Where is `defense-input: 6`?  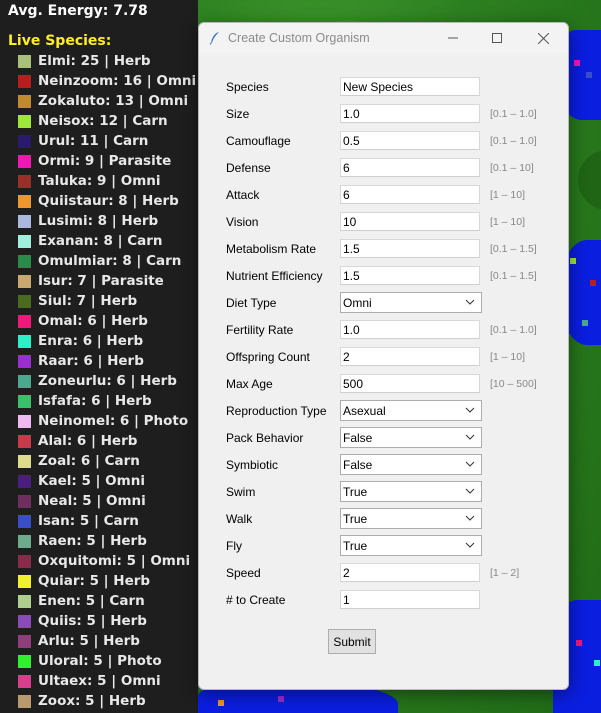 defense-input: 6 is located at coordinates (410, 167).